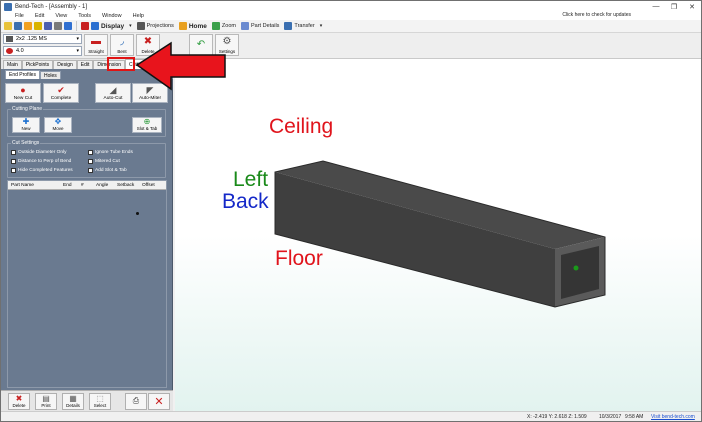  What do you see at coordinates (96, 51) in the screenshot?
I see `straight-label: Straight` at bounding box center [96, 51].